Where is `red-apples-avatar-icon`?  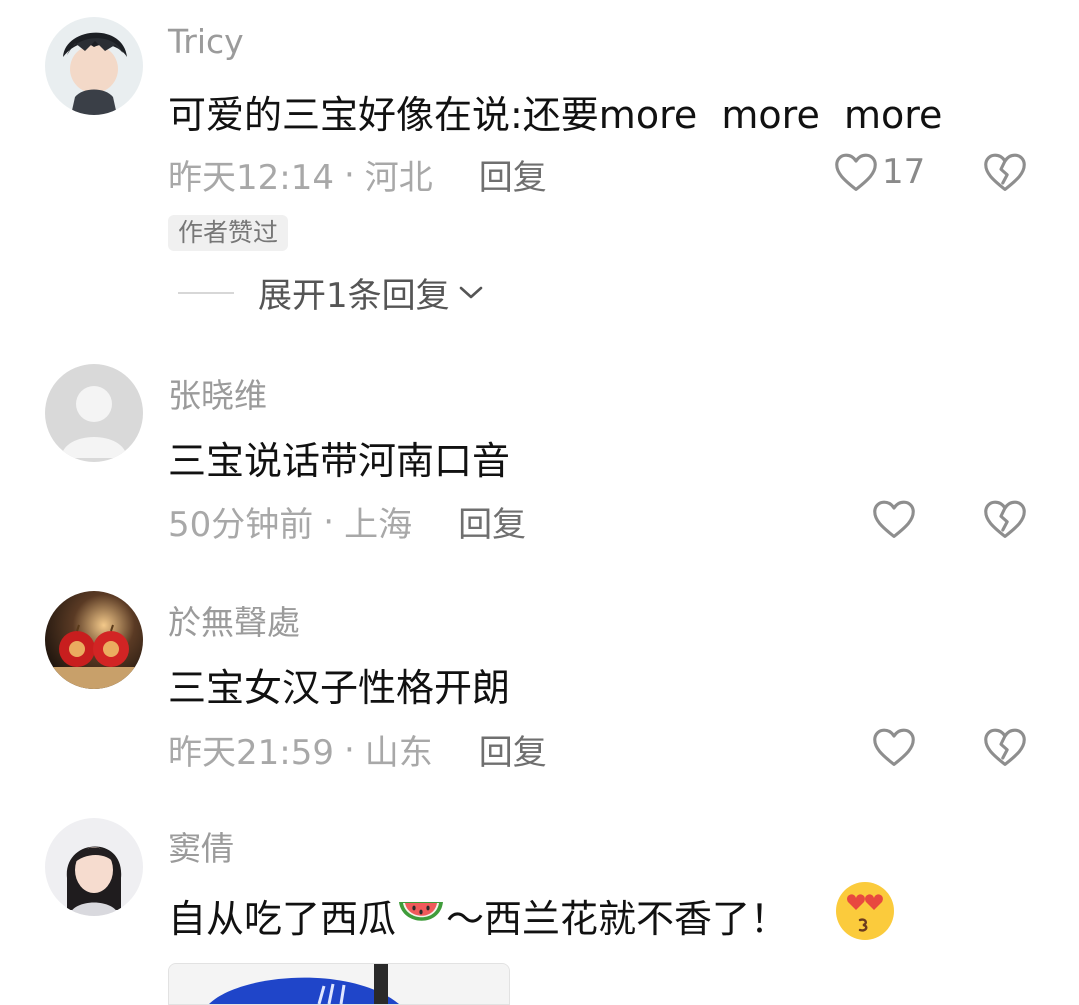 red-apples-avatar-icon is located at coordinates (94, 640).